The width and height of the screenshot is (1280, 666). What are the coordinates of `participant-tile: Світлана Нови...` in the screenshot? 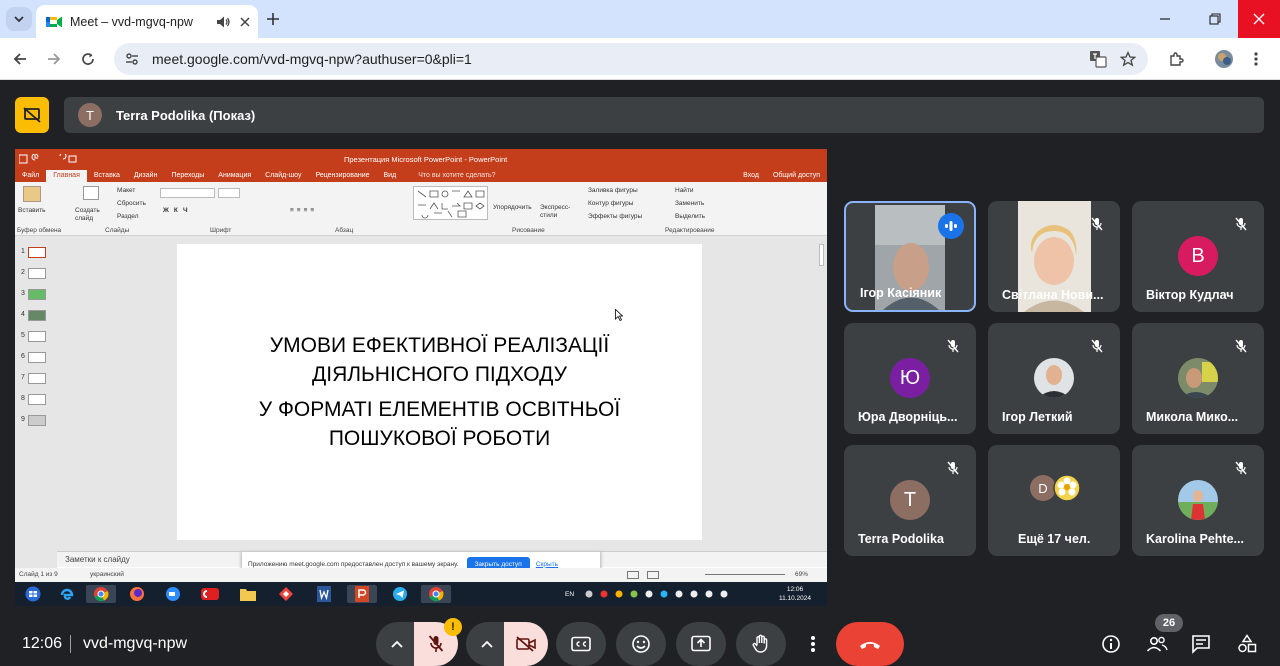 It's located at (1054, 256).